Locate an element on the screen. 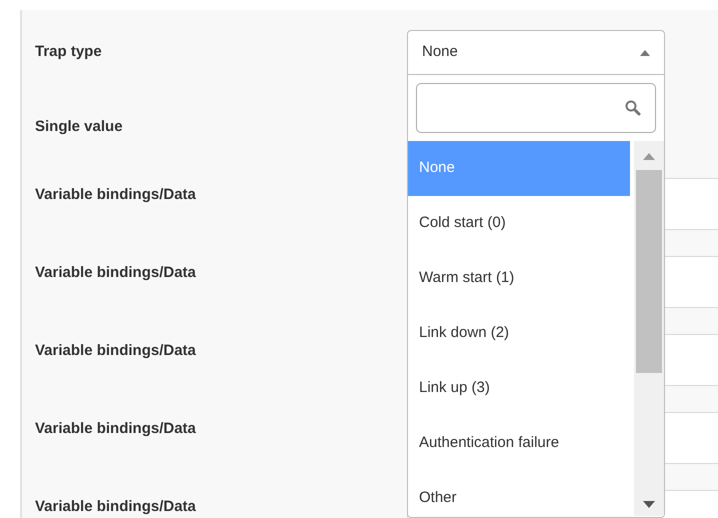 Image resolution: width=718 pixels, height=518 pixels. field-label: Trap type is located at coordinates (69, 52).